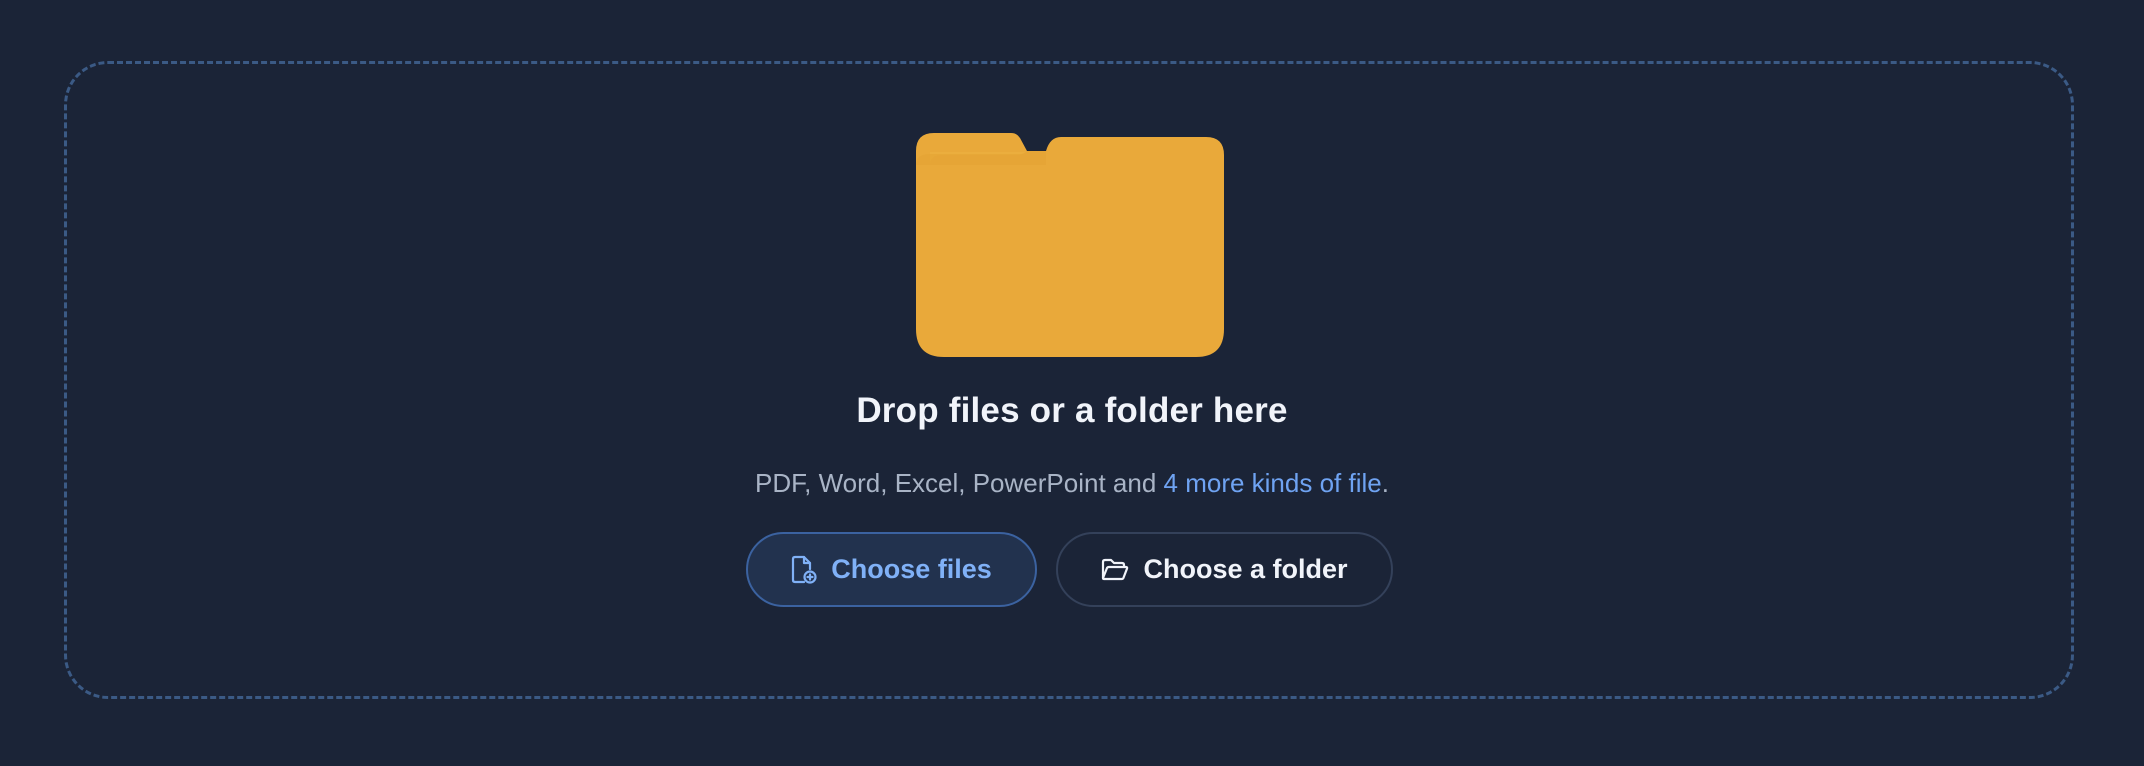  Describe the element at coordinates (911, 569) in the screenshot. I see `choose-files-label: Choose files` at that location.